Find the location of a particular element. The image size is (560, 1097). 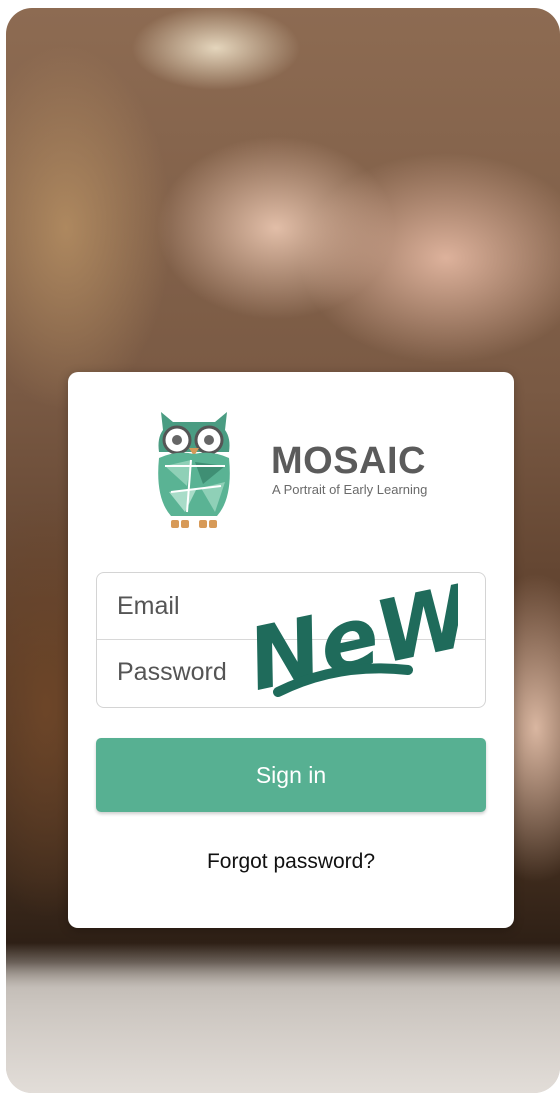

forgot-password-link: Forgot password? is located at coordinates (291, 862).